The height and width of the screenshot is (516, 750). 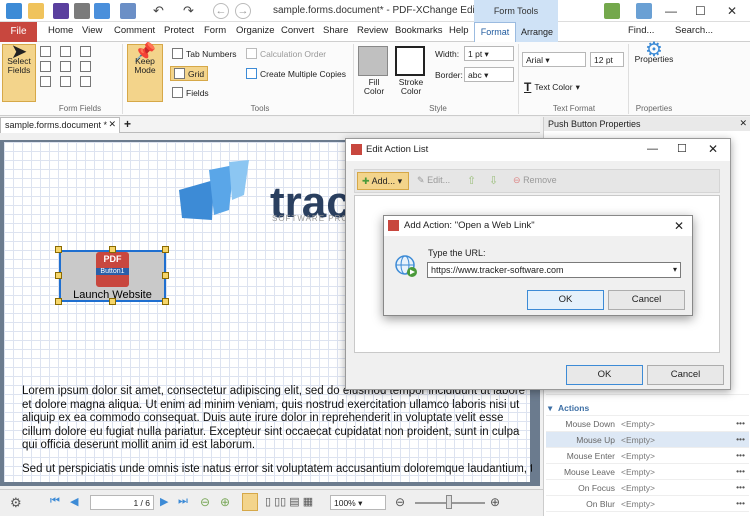 I want to click on checkbox-field-icon, so click(x=65, y=51).